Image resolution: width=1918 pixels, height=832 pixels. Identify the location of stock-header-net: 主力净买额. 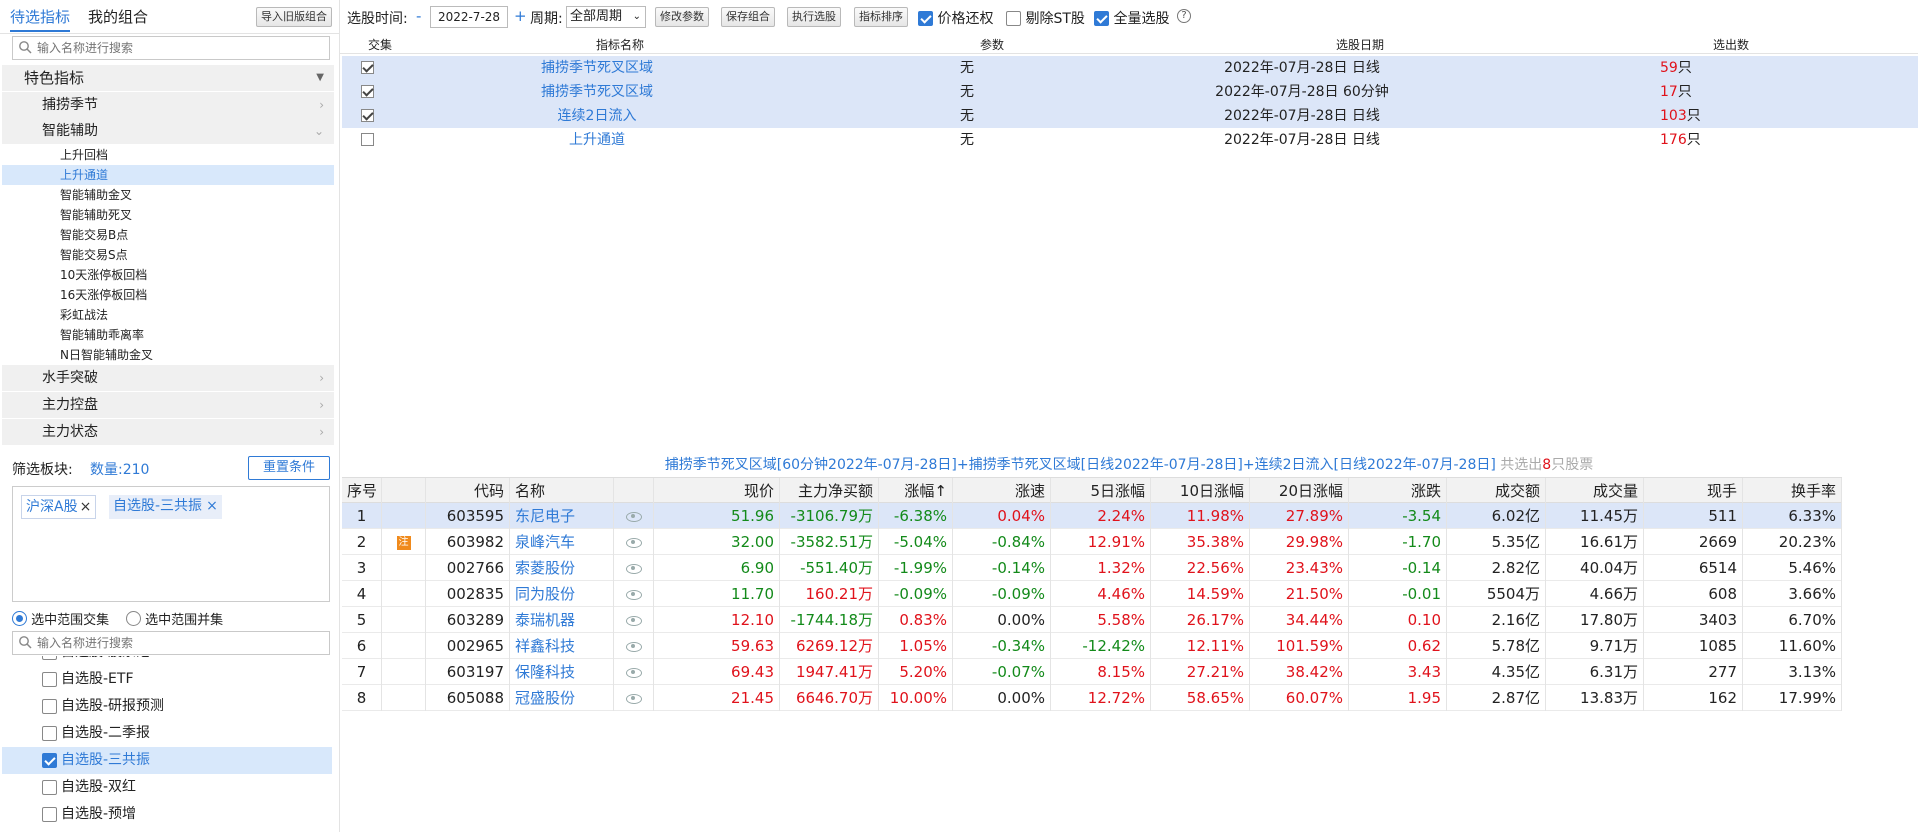
(829, 491).